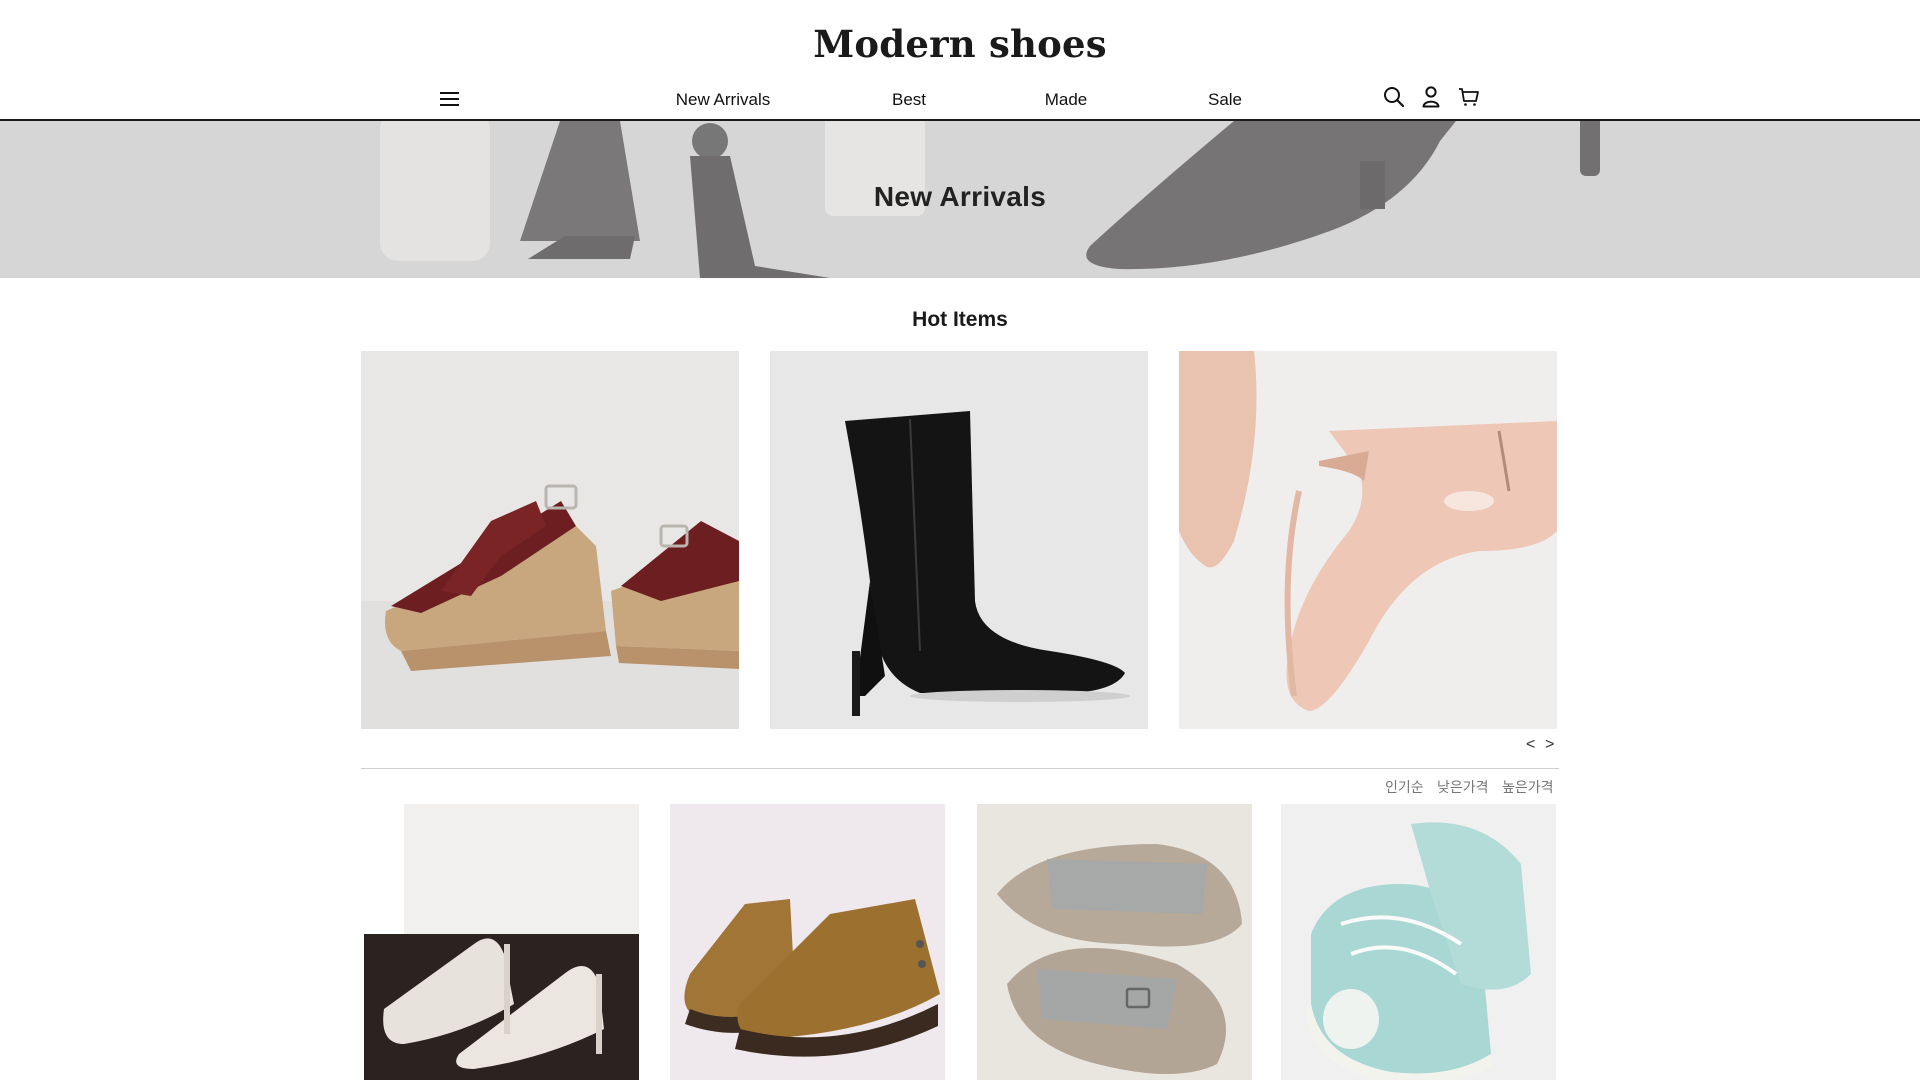 This screenshot has width=1920, height=1080. I want to click on section-divider, so click(960, 768).